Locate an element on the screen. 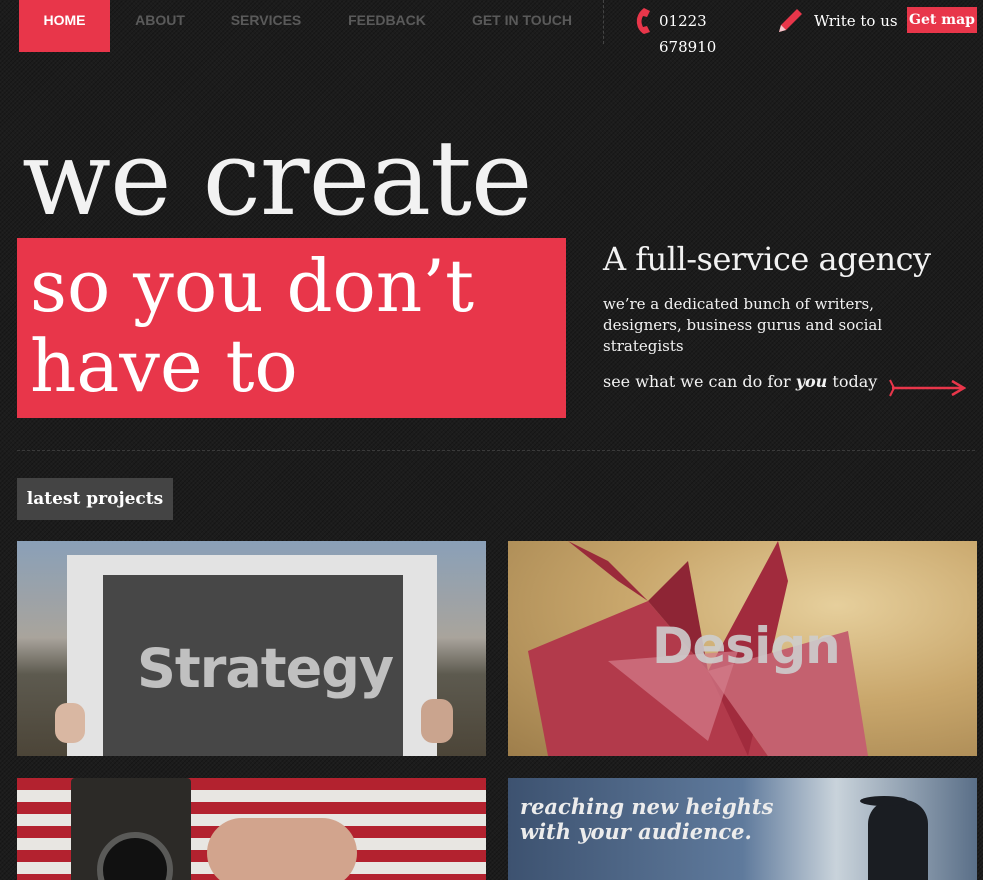 The width and height of the screenshot is (983, 880). nav-divider is located at coordinates (603, 22).